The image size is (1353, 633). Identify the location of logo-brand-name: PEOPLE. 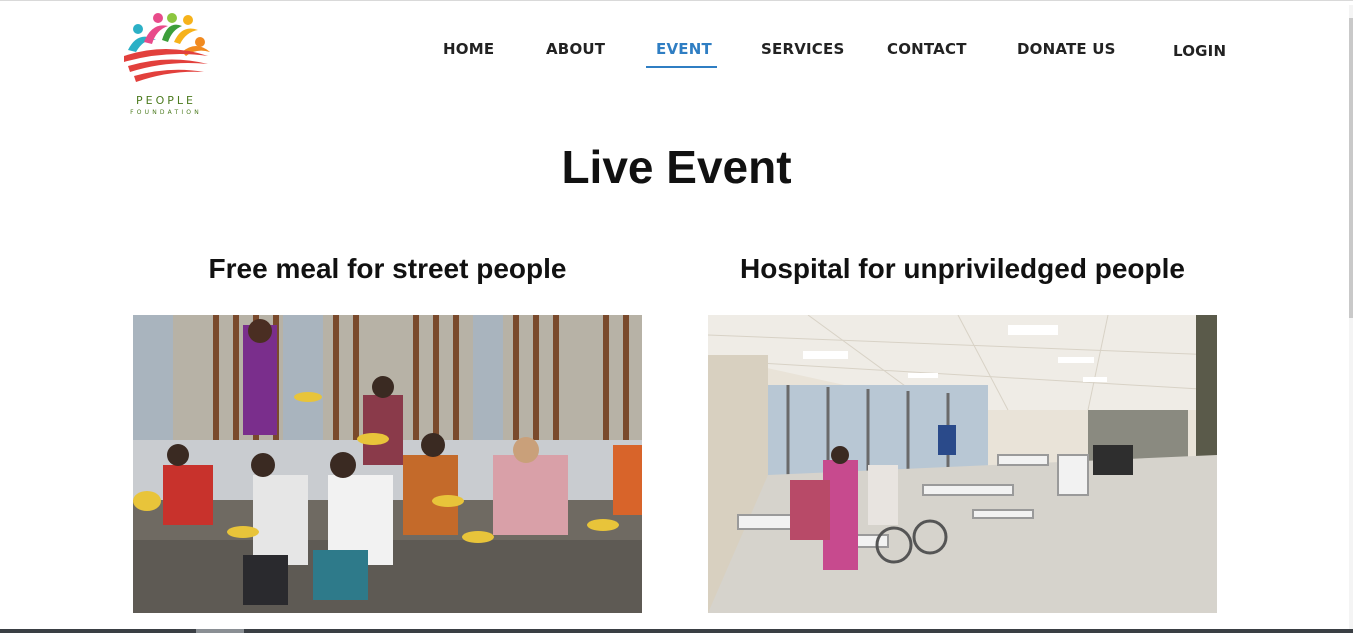
(166, 100).